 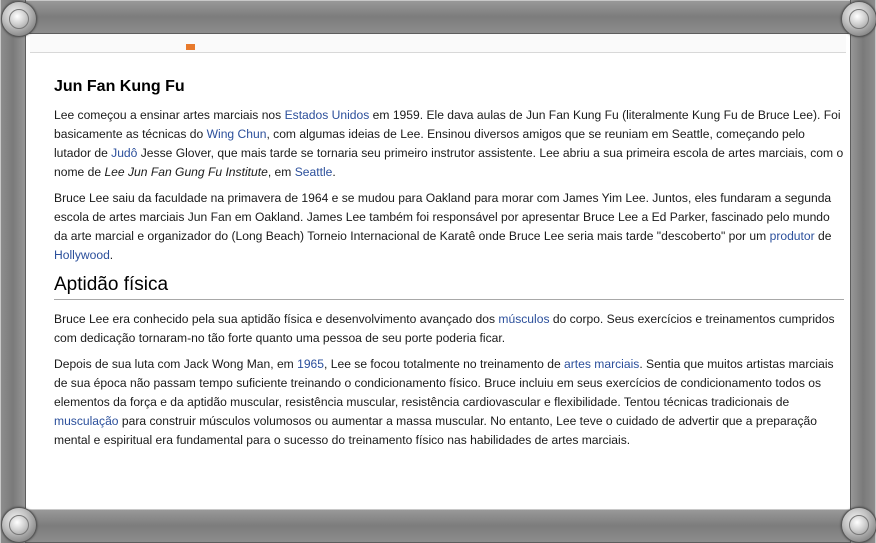 I want to click on link-musculacao: musculação, so click(x=86, y=421).